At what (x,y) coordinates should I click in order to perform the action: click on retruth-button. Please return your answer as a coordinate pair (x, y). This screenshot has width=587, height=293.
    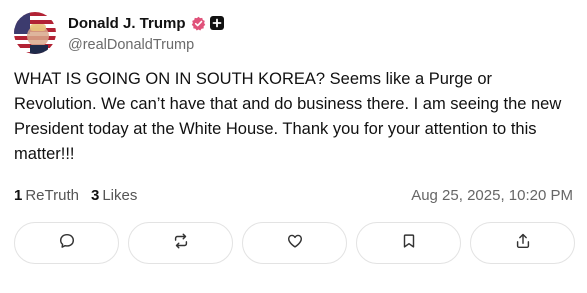
    Looking at the image, I should click on (180, 243).